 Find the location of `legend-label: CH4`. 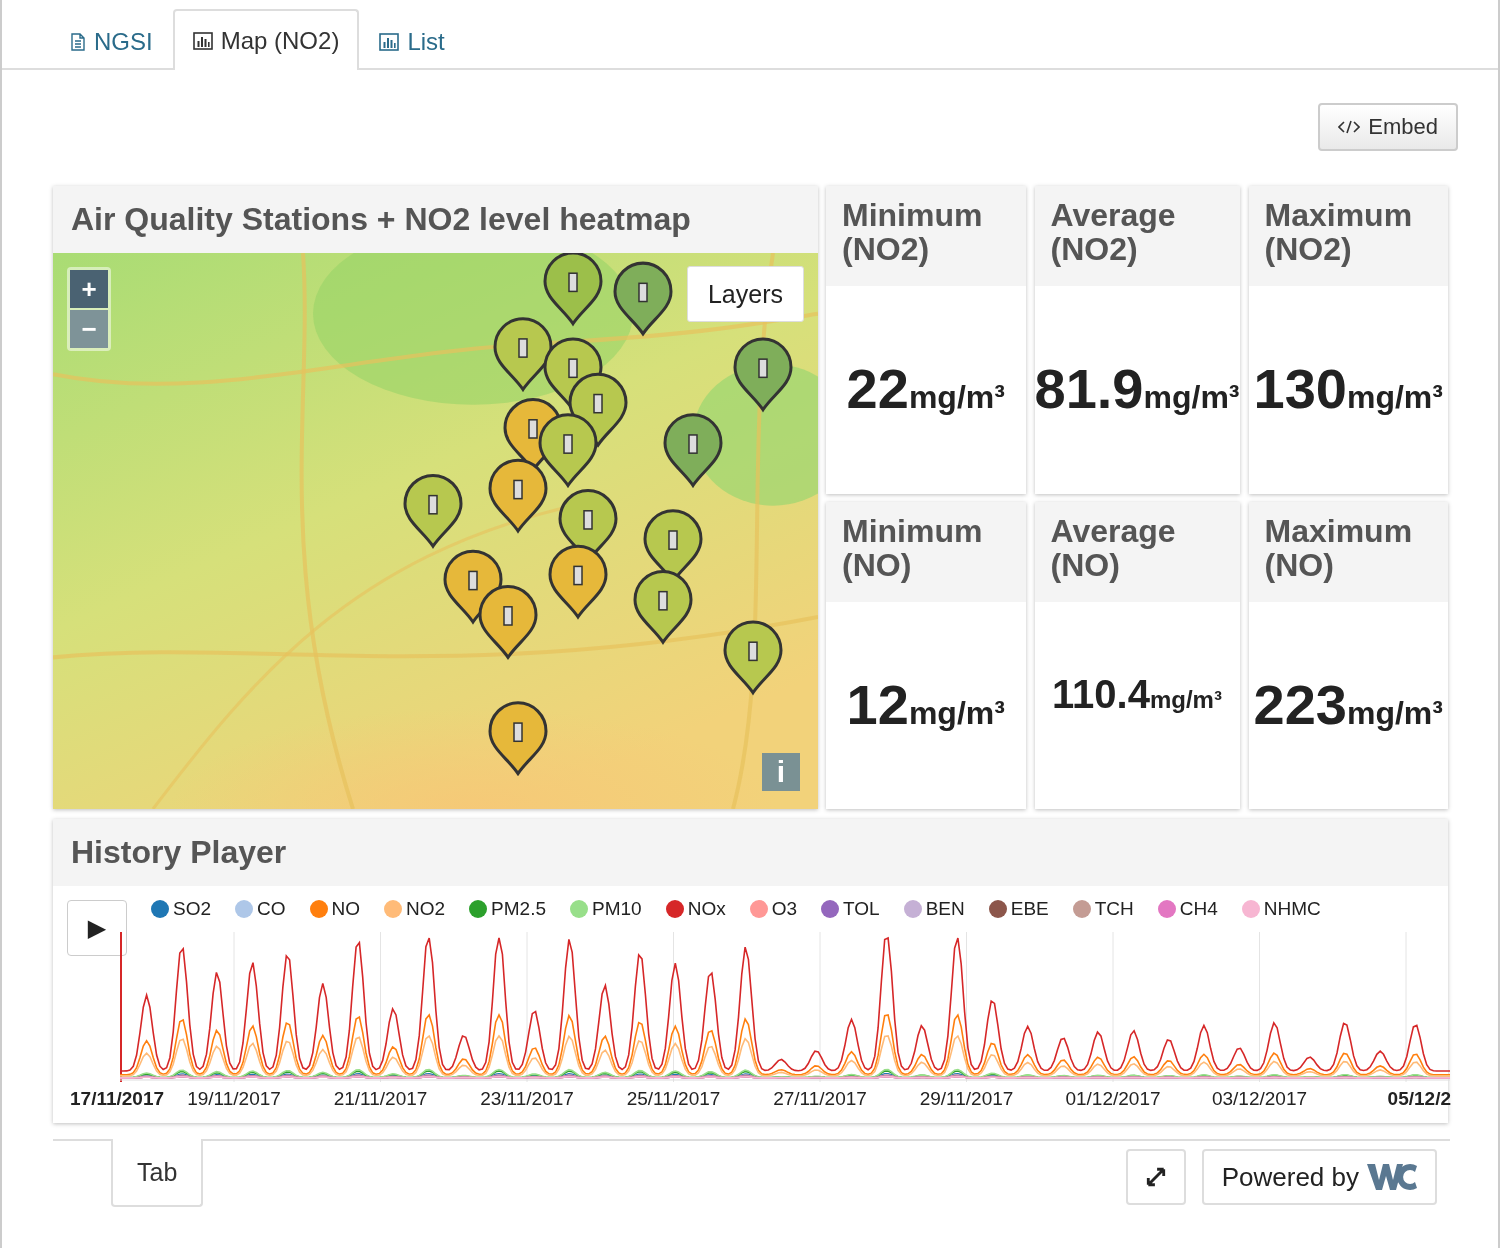

legend-label: CH4 is located at coordinates (1198, 909).